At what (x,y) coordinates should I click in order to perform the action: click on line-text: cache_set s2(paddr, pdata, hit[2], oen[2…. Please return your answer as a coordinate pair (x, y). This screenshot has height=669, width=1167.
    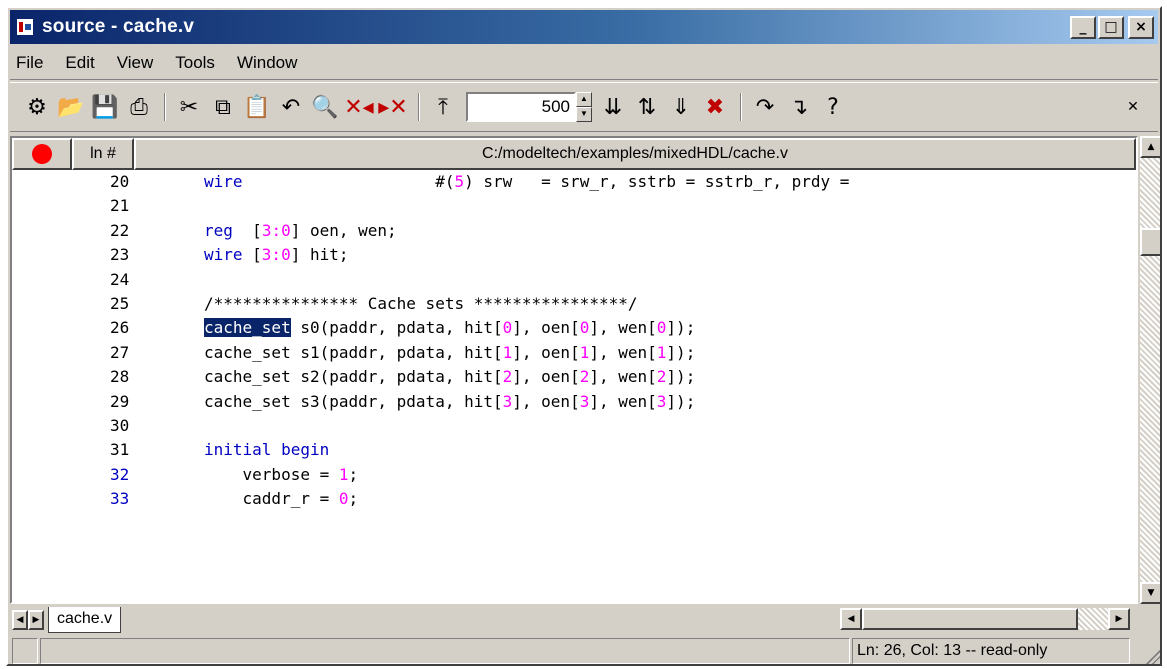
    Looking at the image, I should click on (450, 377).